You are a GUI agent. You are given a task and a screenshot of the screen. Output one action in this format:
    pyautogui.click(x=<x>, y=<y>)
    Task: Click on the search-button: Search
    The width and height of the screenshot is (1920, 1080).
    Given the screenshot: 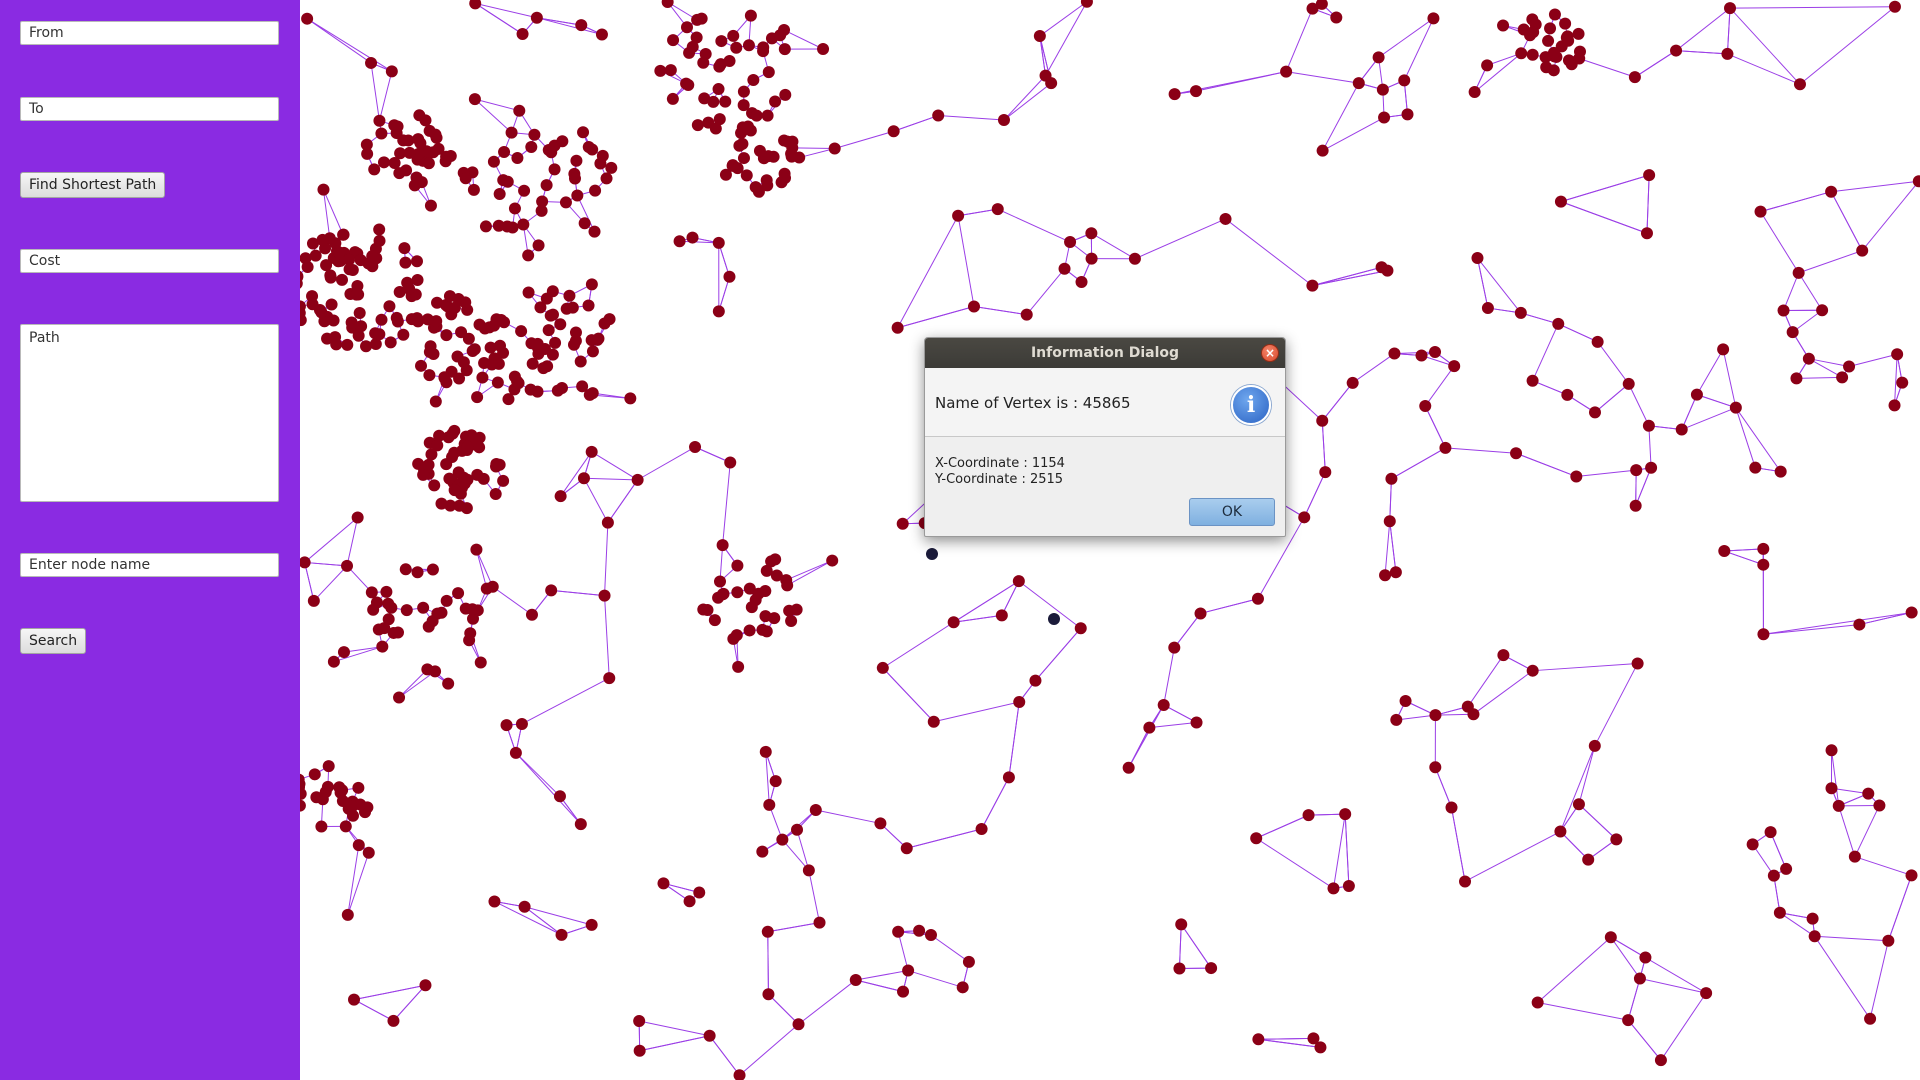 What is the action you would take?
    pyautogui.click(x=53, y=641)
    